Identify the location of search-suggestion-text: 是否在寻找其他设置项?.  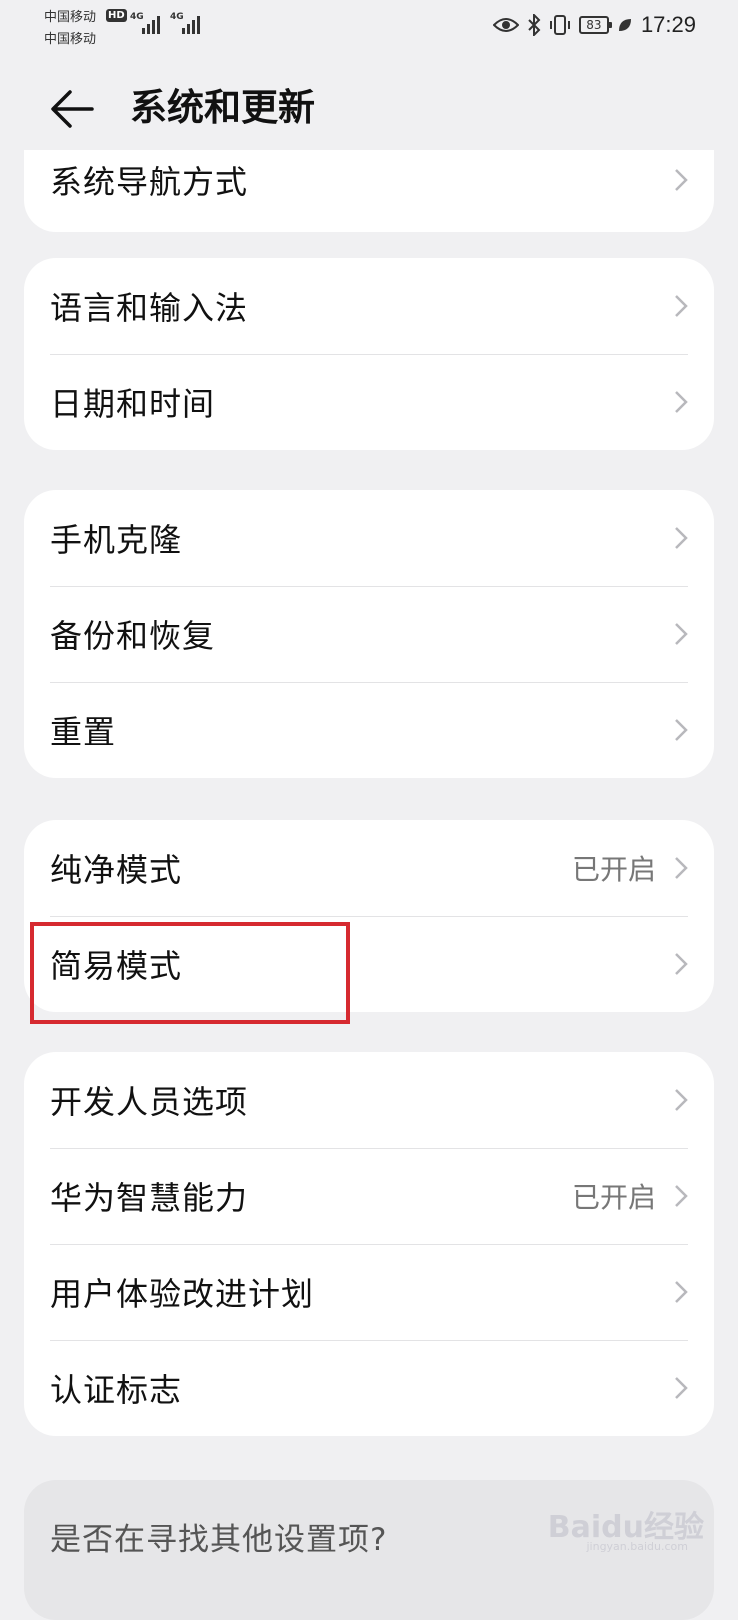
(219, 1540).